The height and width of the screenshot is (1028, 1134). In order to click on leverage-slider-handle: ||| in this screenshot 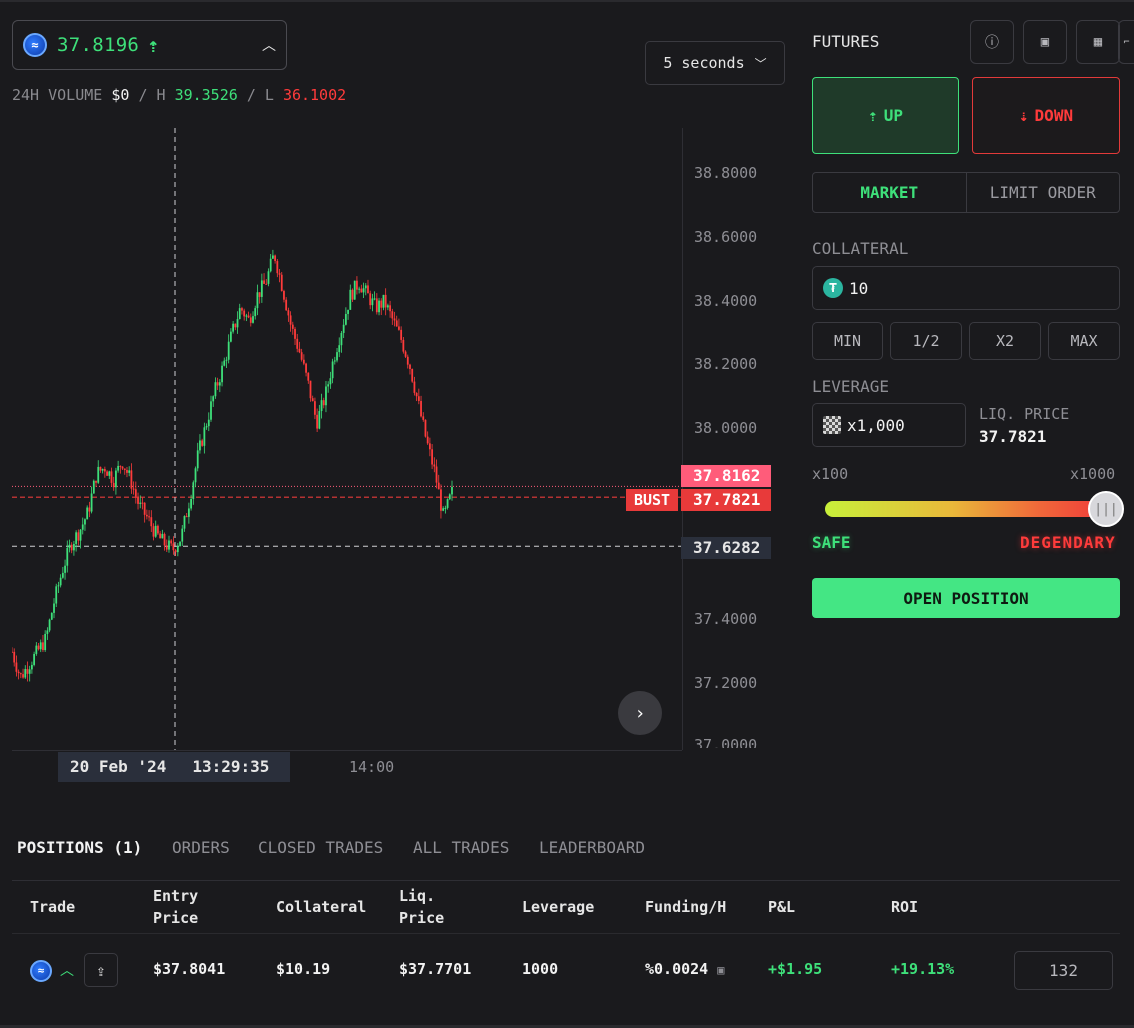, I will do `click(1106, 509)`.